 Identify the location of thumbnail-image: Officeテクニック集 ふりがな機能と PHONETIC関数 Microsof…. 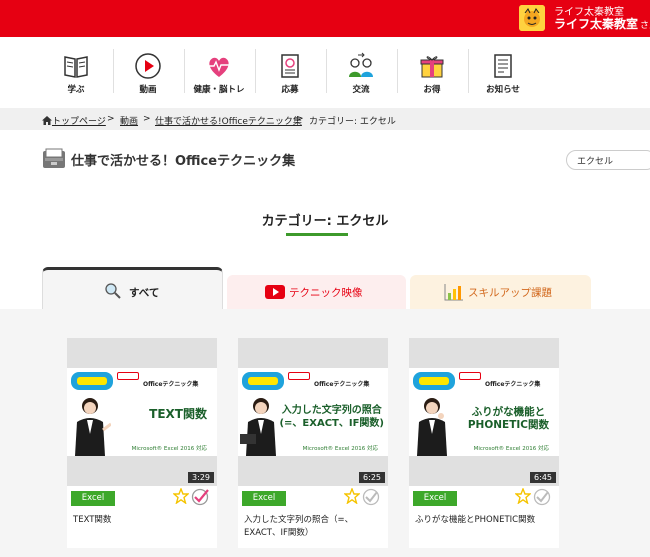
(484, 412).